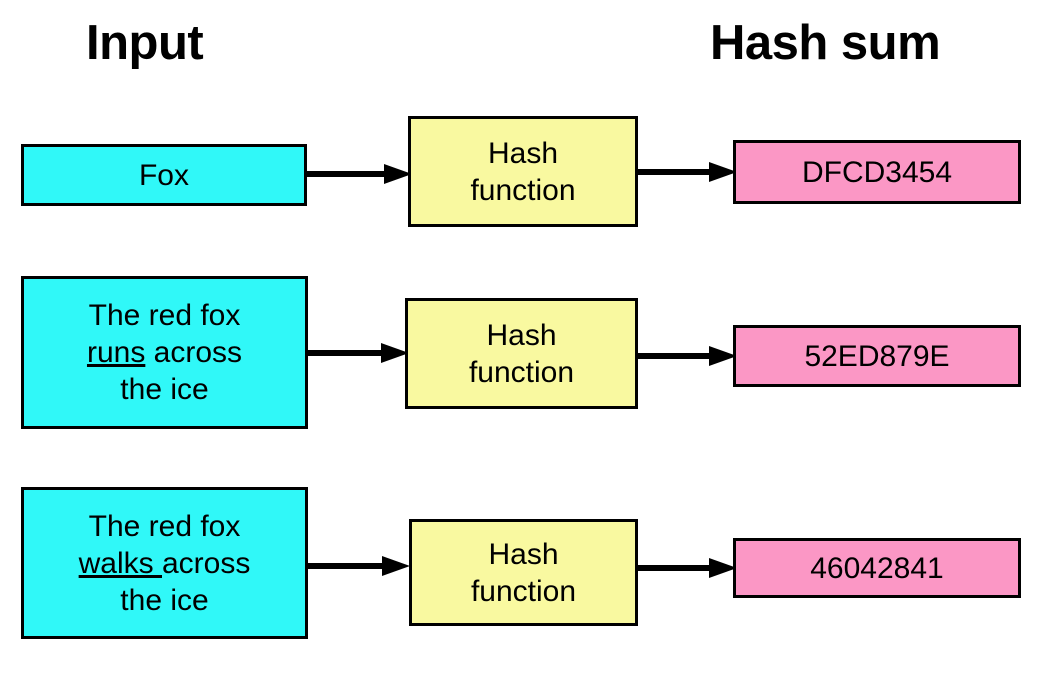 The width and height of the screenshot is (1048, 676). I want to click on input-box-row-2: The red fox runs across the ice, so click(164, 352).